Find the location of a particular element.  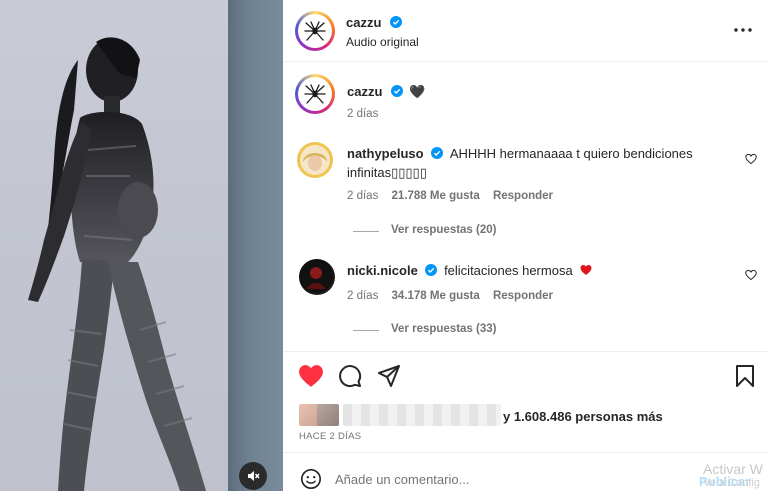

input-divider is located at coordinates (525, 452).